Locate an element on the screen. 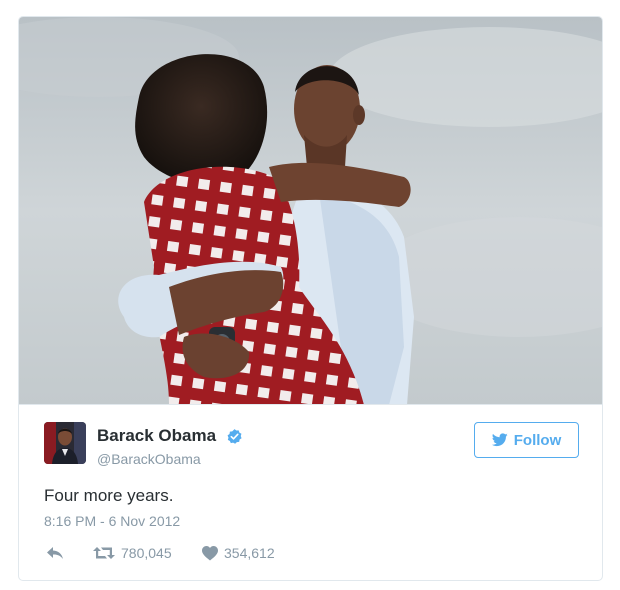  author-handle: @BarackObama is located at coordinates (149, 459).